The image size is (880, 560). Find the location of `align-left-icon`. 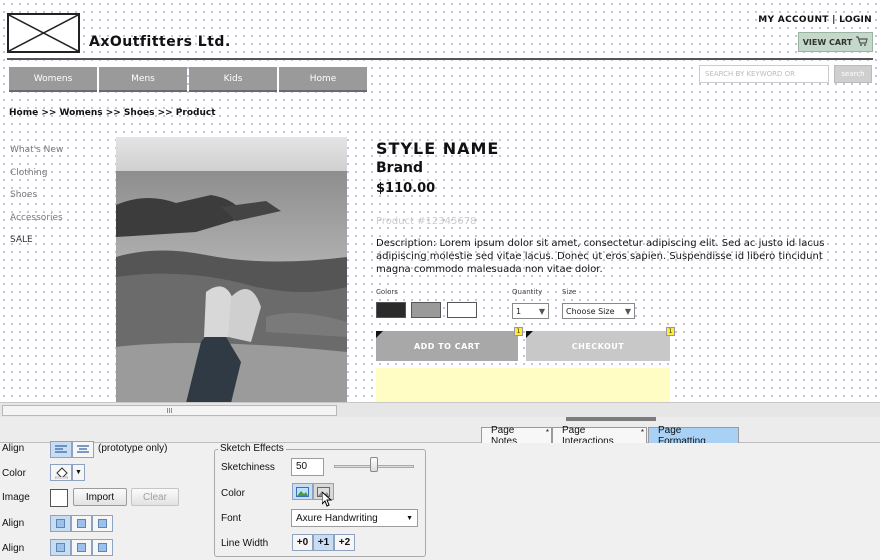

align-left-icon is located at coordinates (61, 449).